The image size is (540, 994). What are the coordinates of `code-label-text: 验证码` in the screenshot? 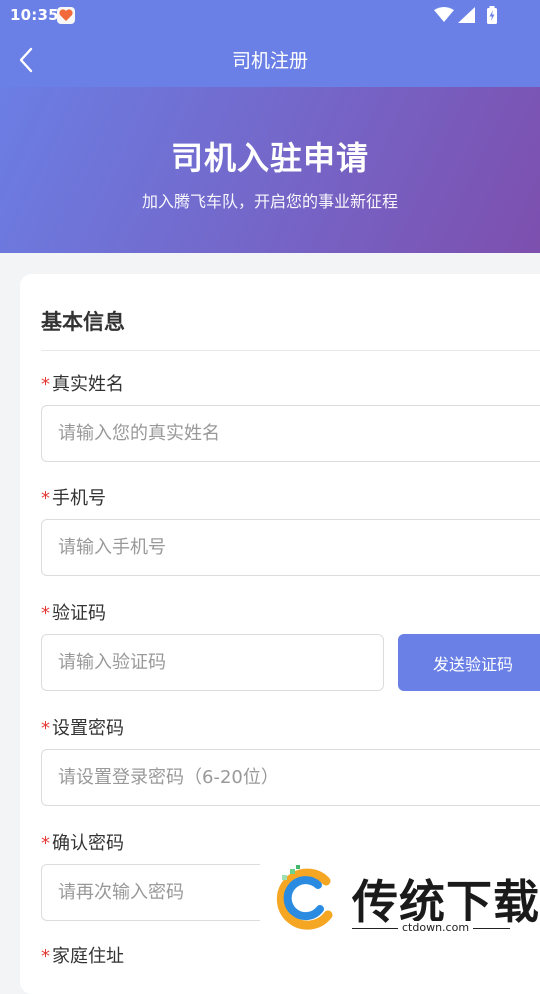 It's located at (79, 613).